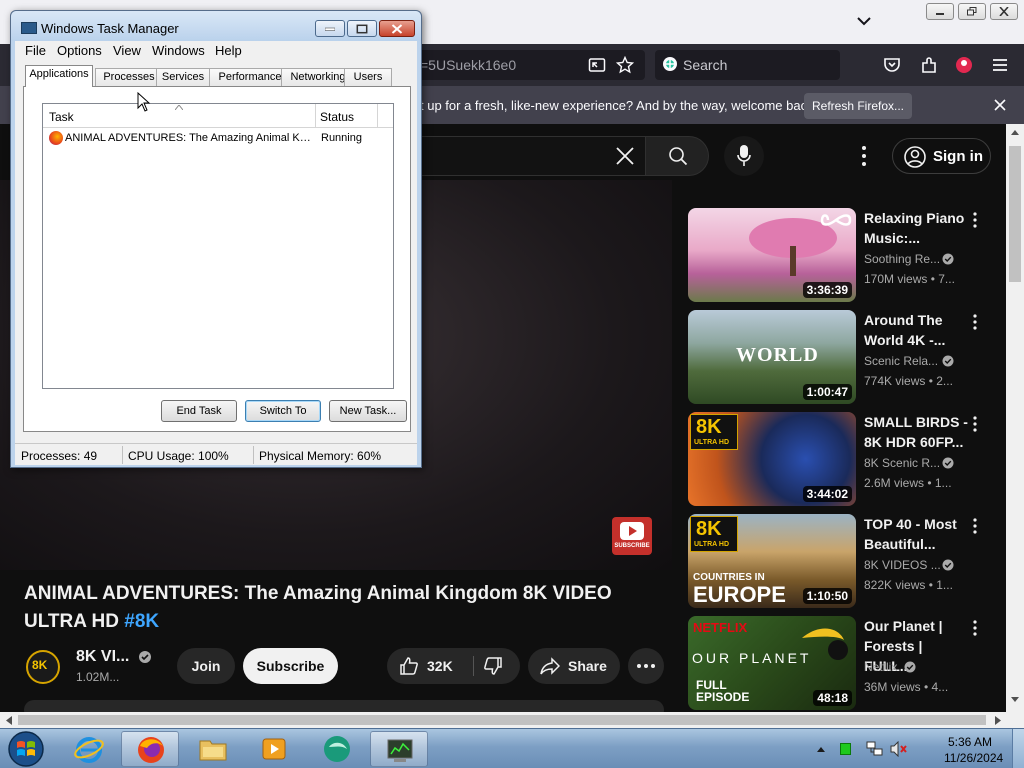 The image size is (1024, 768). I want to click on share-button: Share, so click(574, 666).